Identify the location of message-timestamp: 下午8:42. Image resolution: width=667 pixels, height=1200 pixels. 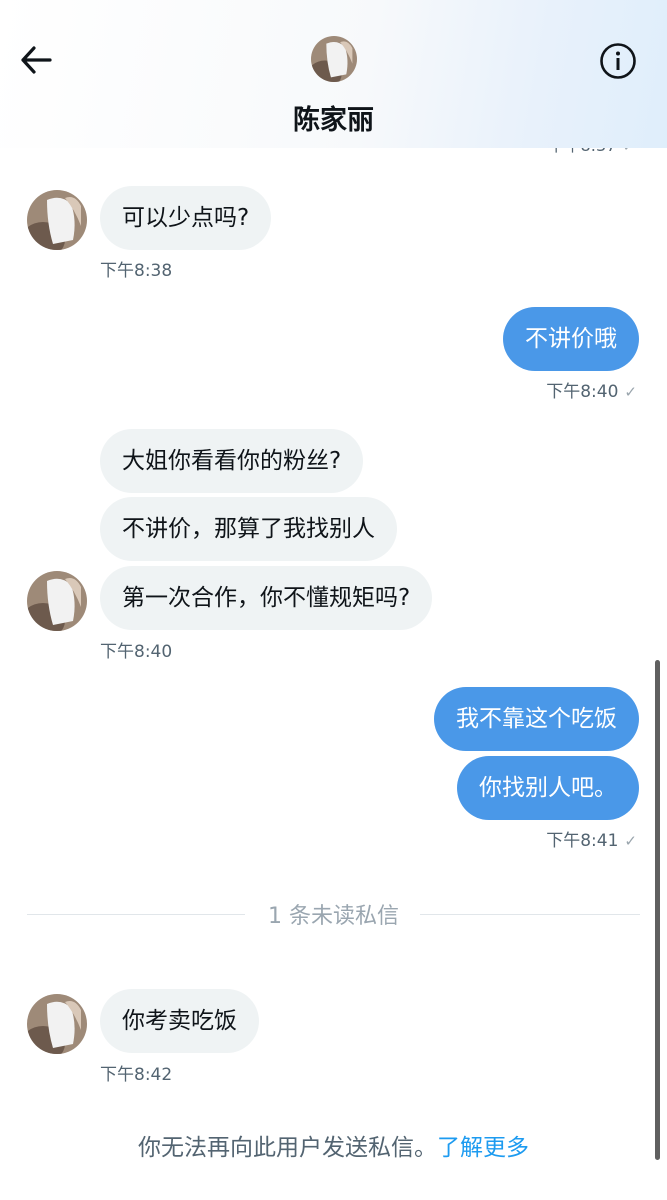
(136, 1075).